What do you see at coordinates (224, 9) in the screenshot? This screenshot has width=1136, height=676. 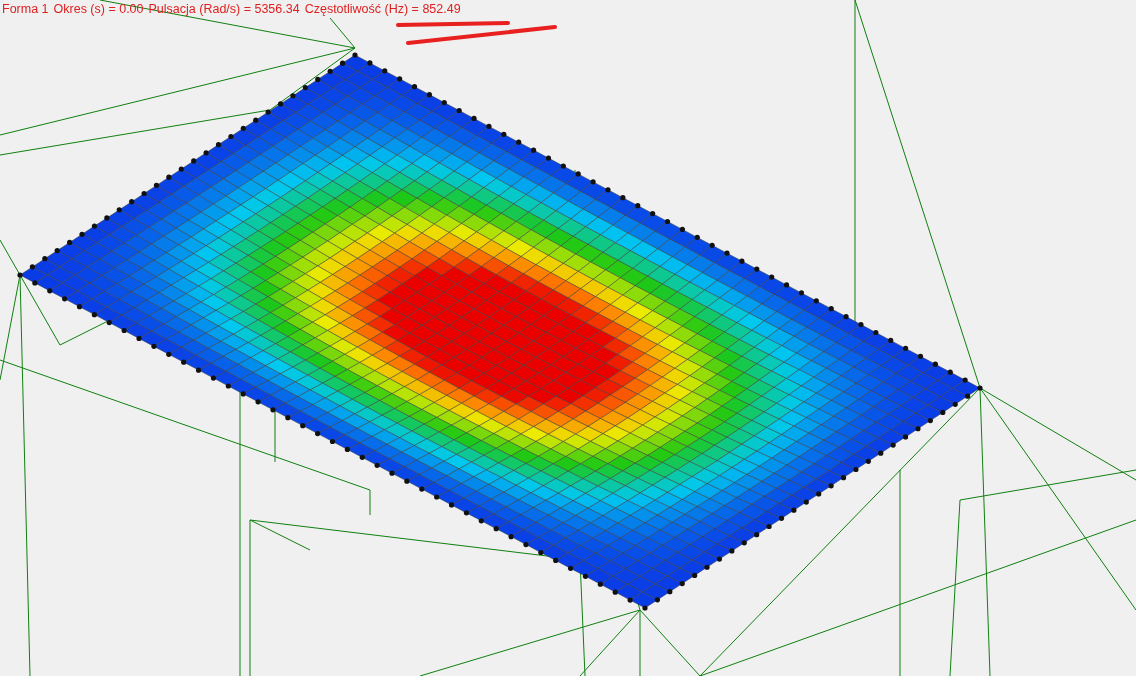 I see `mode-info-text: Pulsacja (Rad/s) = 5356.34` at bounding box center [224, 9].